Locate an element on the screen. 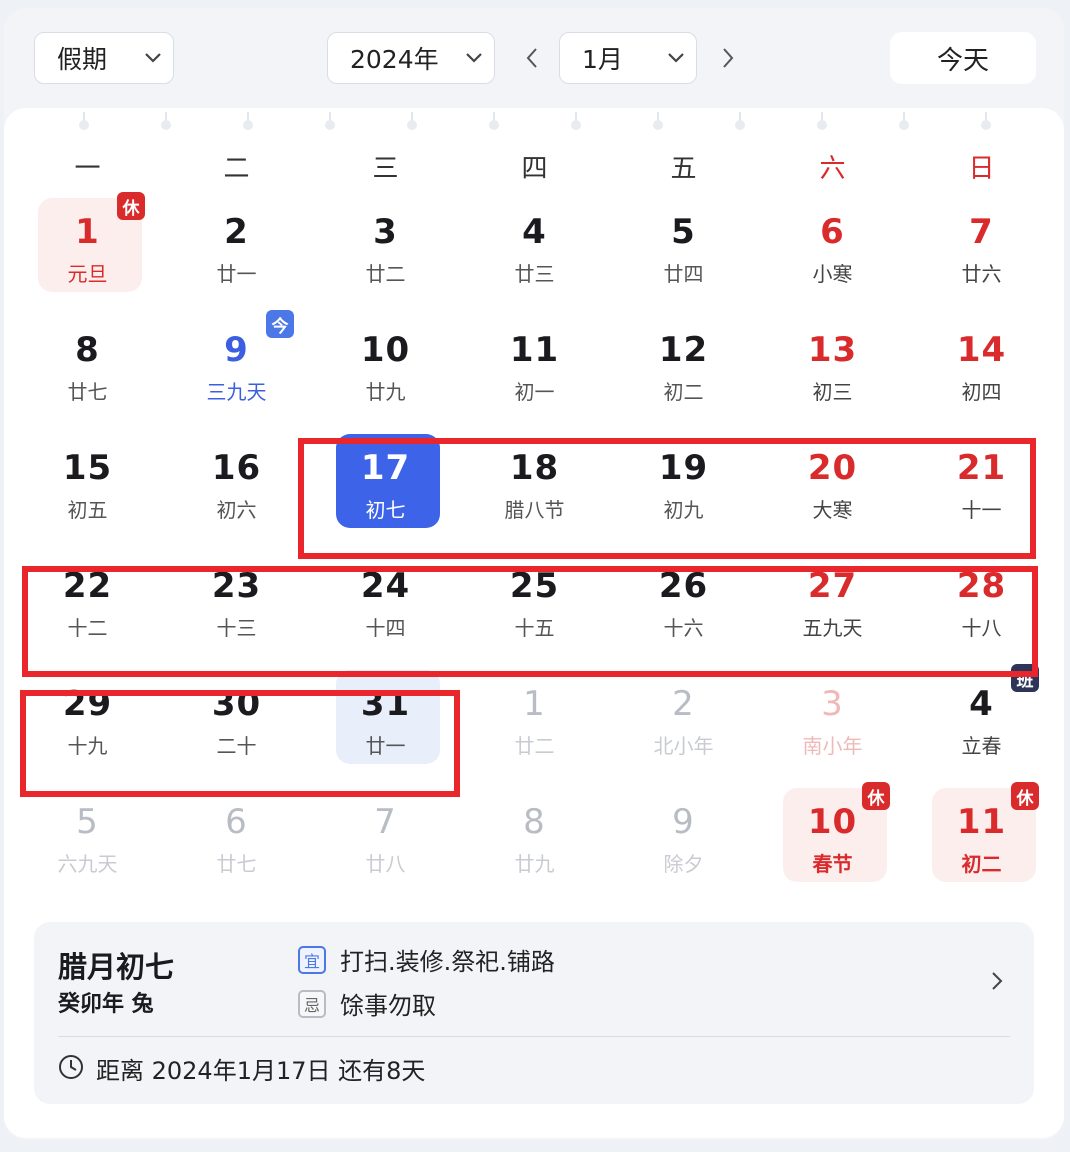 This screenshot has height=1152, width=1070. day-cell: 13 初三 is located at coordinates (832, 365).